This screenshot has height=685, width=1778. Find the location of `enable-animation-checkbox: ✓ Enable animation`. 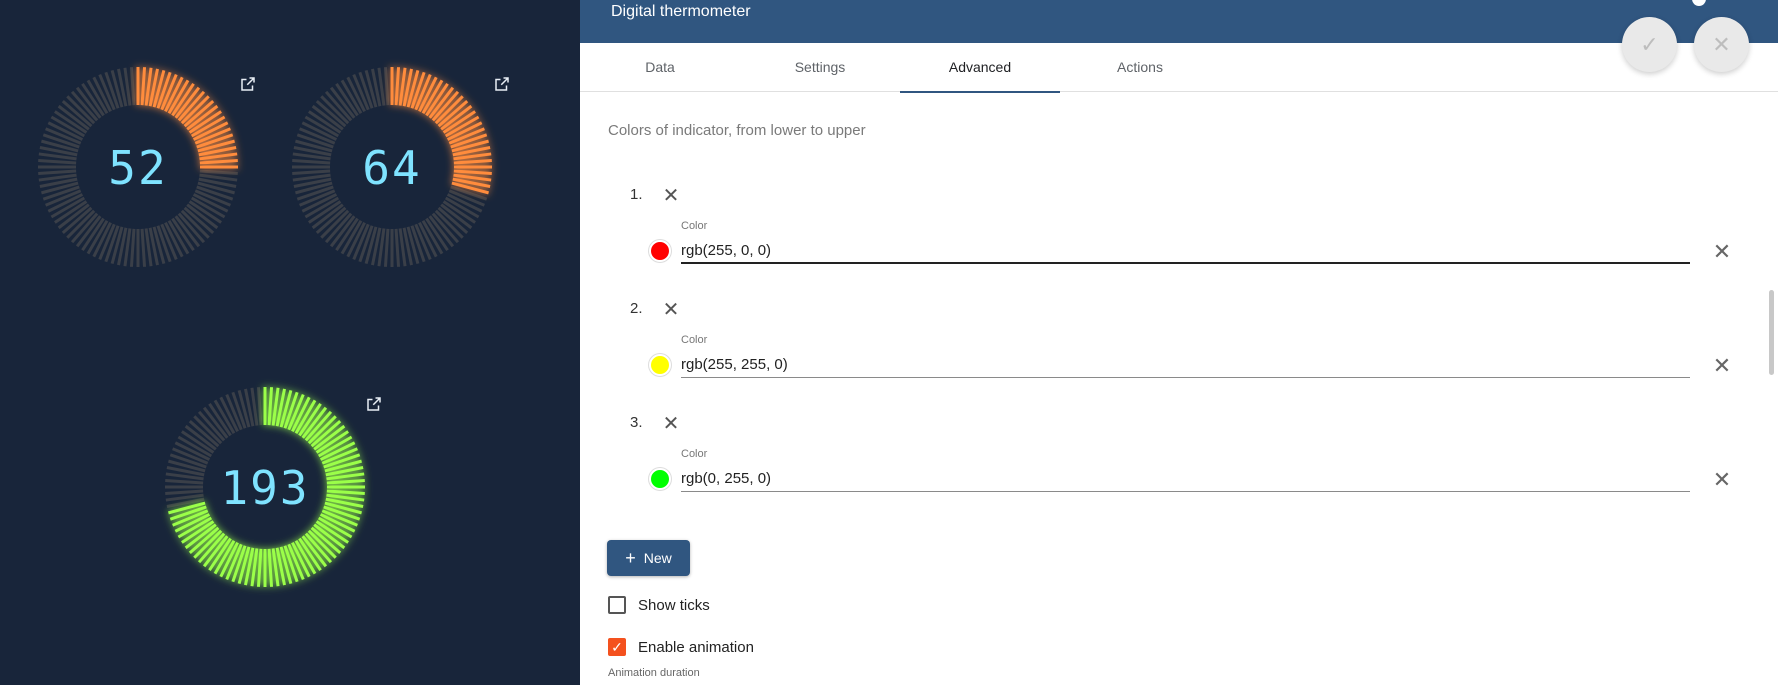

enable-animation-checkbox: ✓ Enable animation is located at coordinates (681, 647).